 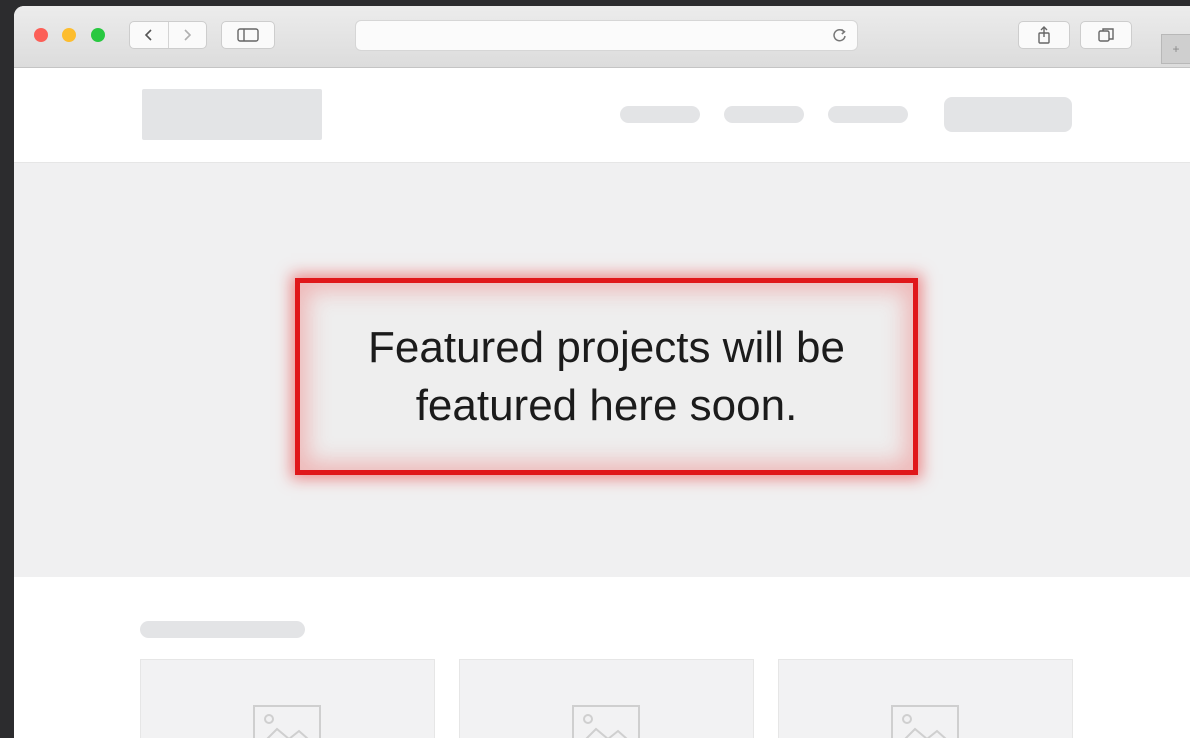 I want to click on close-window-button, so click(x=41, y=35).